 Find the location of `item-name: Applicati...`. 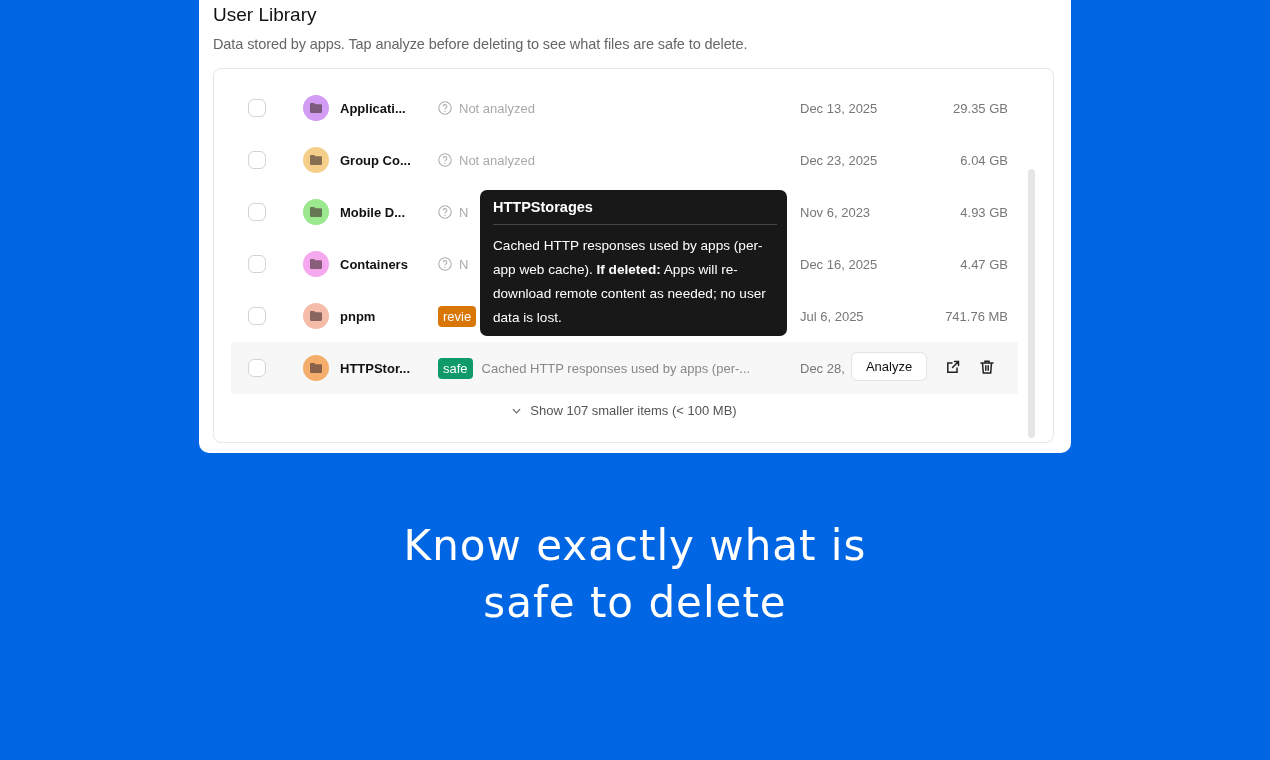

item-name: Applicati... is located at coordinates (373, 108).